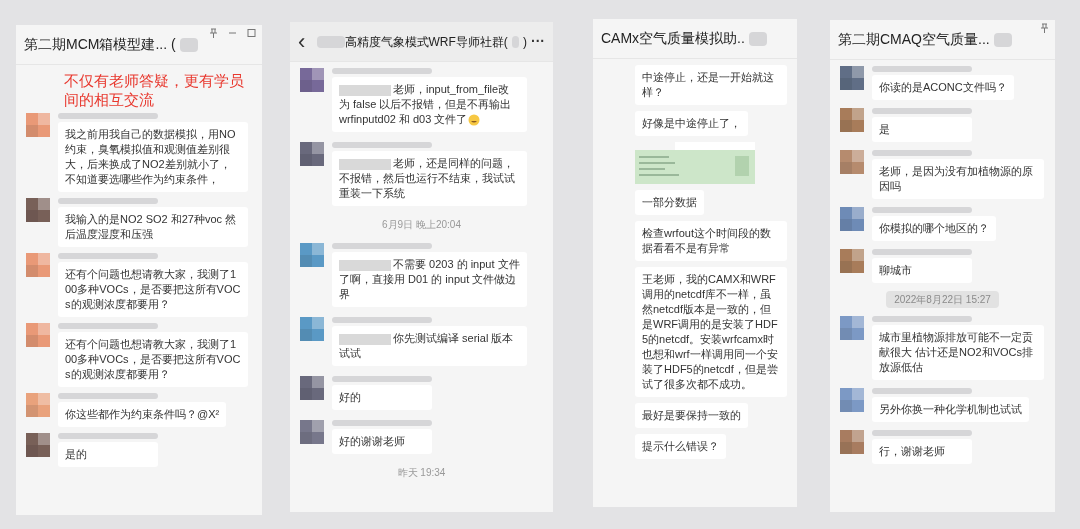  Describe the element at coordinates (153, 227) in the screenshot. I see `message-bubble: 我输入的是NO2 SO2 和27种voc 然后温度湿度和压强` at that location.